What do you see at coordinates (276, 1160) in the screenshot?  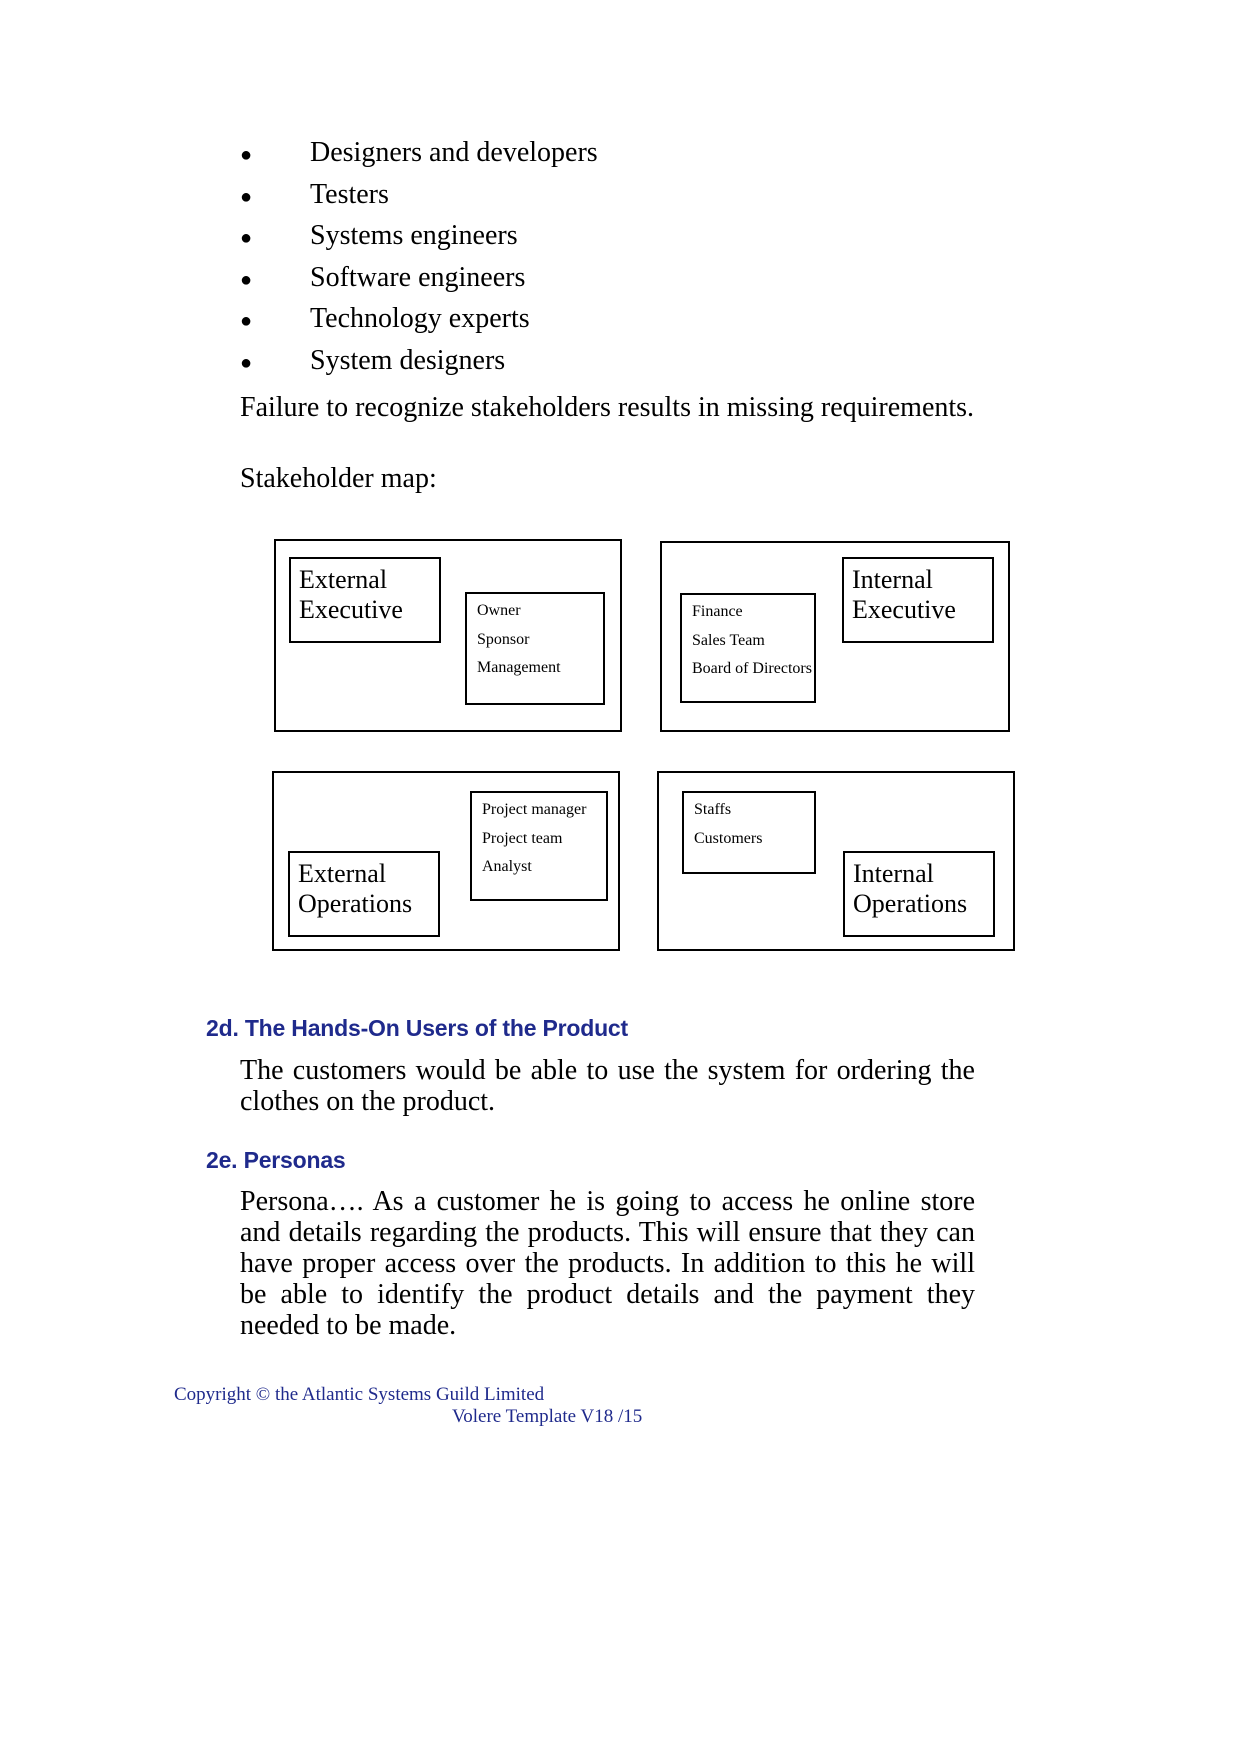 I see `section-heading-2e: 2e. Personas` at bounding box center [276, 1160].